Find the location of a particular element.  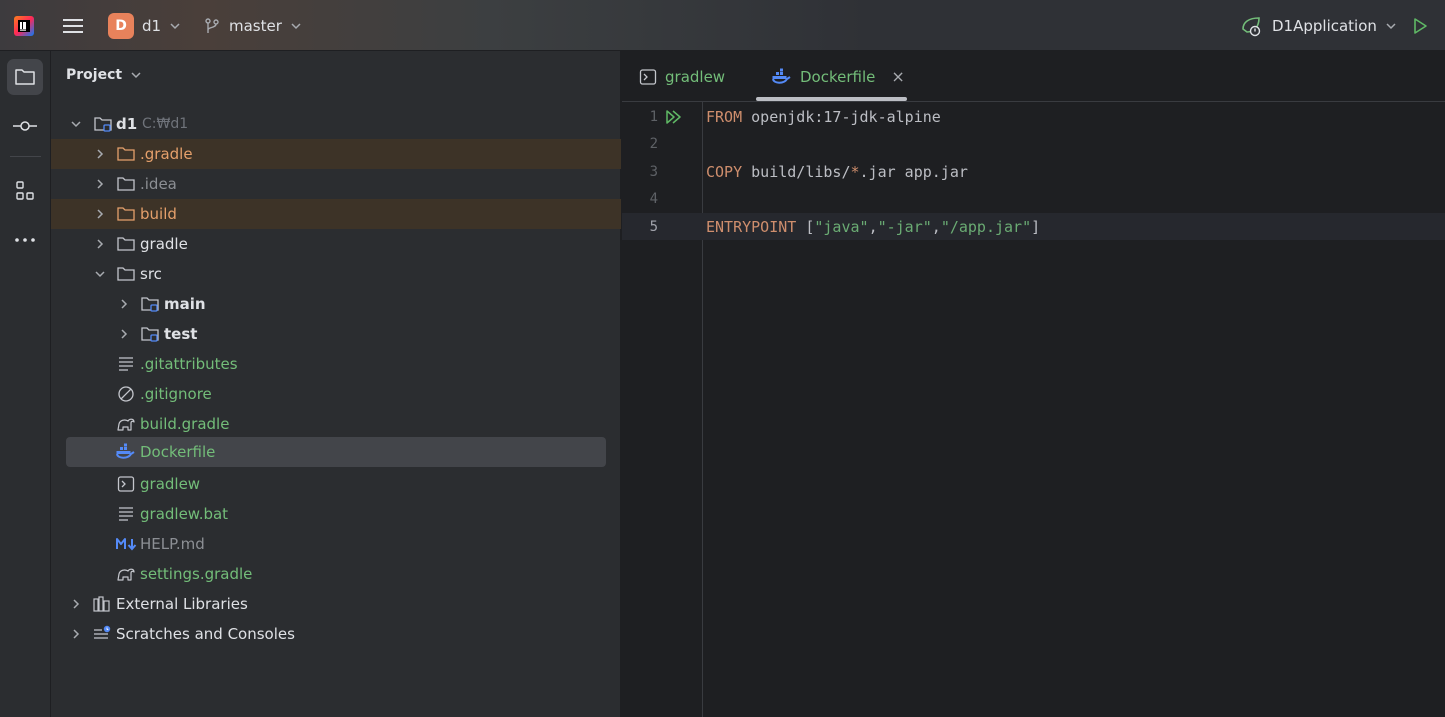

tree-item-build: build is located at coordinates (336, 214).